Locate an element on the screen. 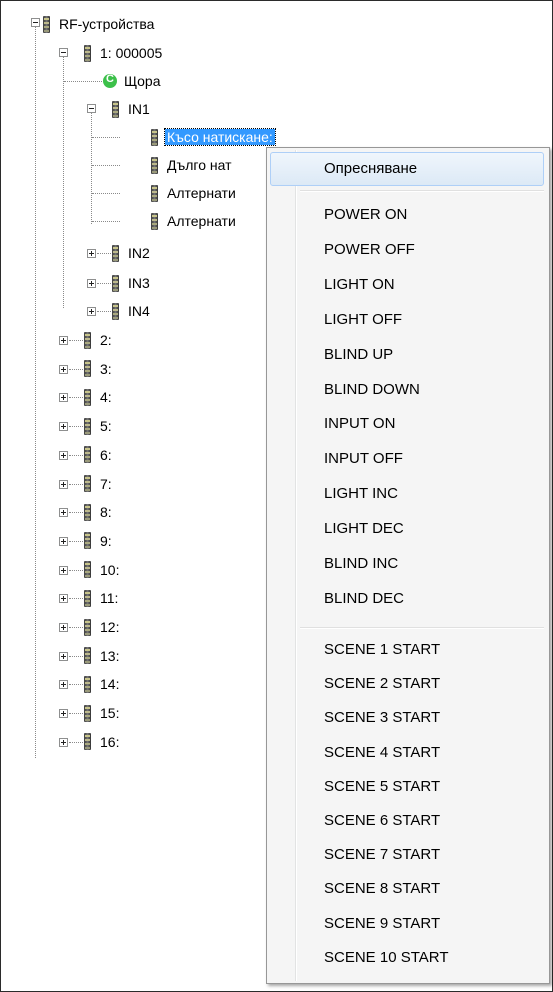 Image resolution: width=553 pixels, height=992 pixels. menu-item-scene: SCENE 2 START is located at coordinates (407, 684).